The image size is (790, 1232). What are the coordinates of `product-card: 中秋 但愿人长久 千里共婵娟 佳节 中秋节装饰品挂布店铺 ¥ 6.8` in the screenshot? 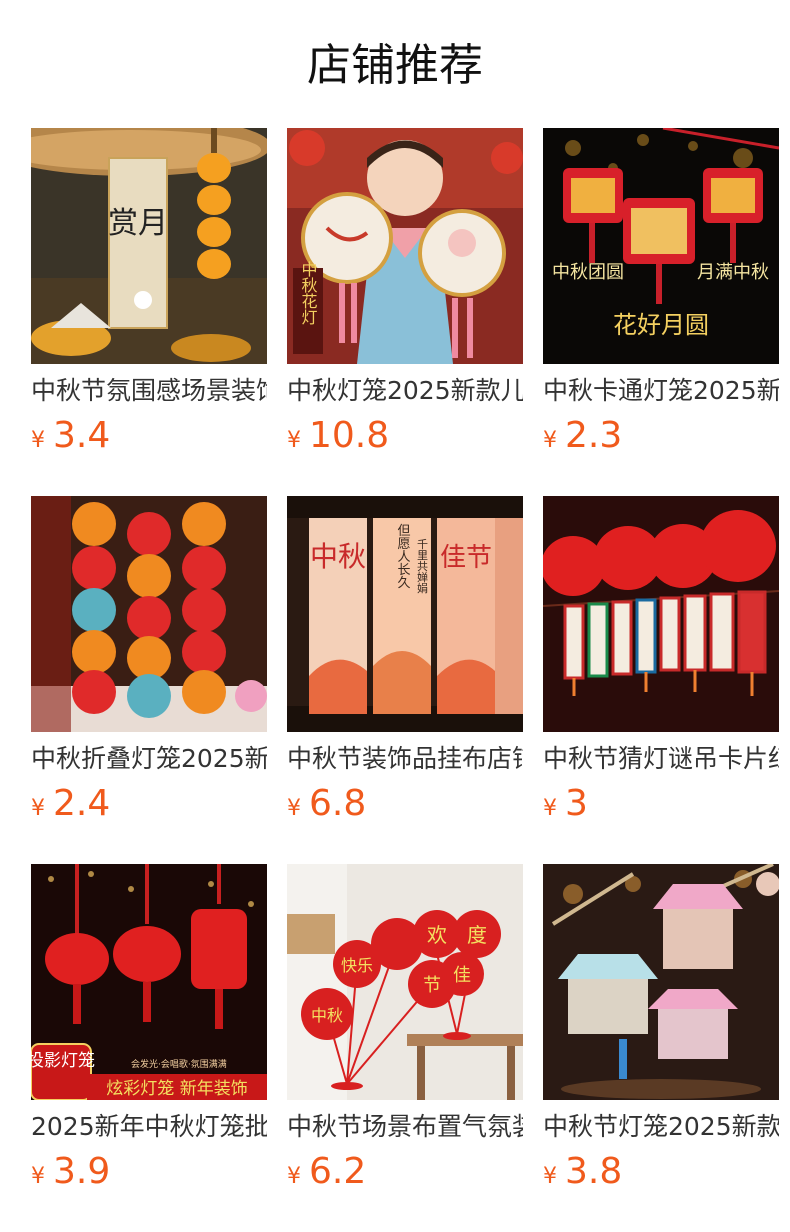 It's located at (405, 680).